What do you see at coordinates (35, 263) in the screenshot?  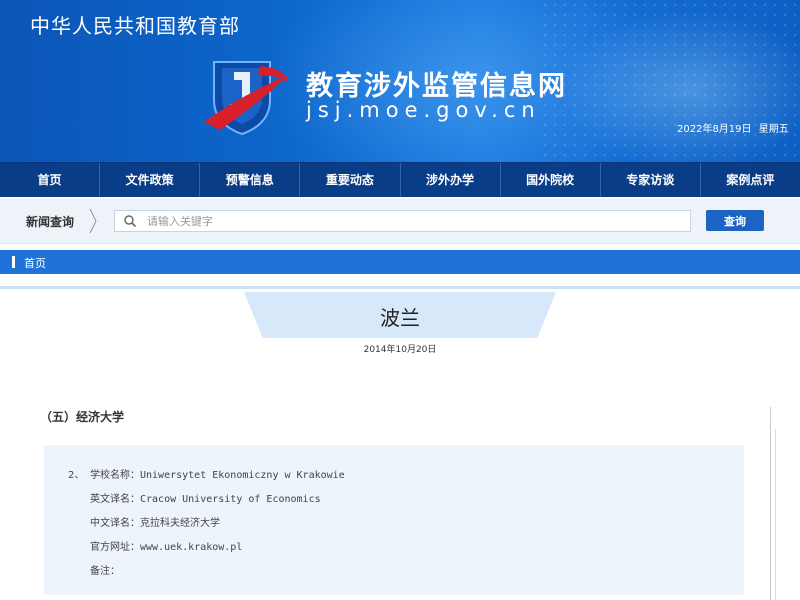 I see `breadcrumb-home-link: 首页` at bounding box center [35, 263].